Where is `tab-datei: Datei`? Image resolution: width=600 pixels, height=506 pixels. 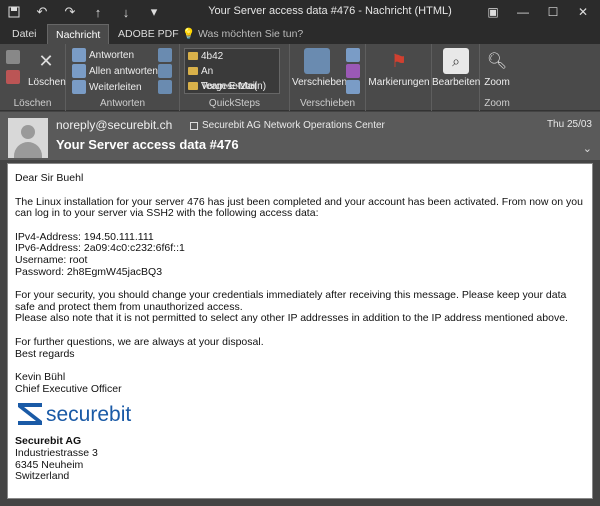 tab-datei: Datei is located at coordinates (24, 34).